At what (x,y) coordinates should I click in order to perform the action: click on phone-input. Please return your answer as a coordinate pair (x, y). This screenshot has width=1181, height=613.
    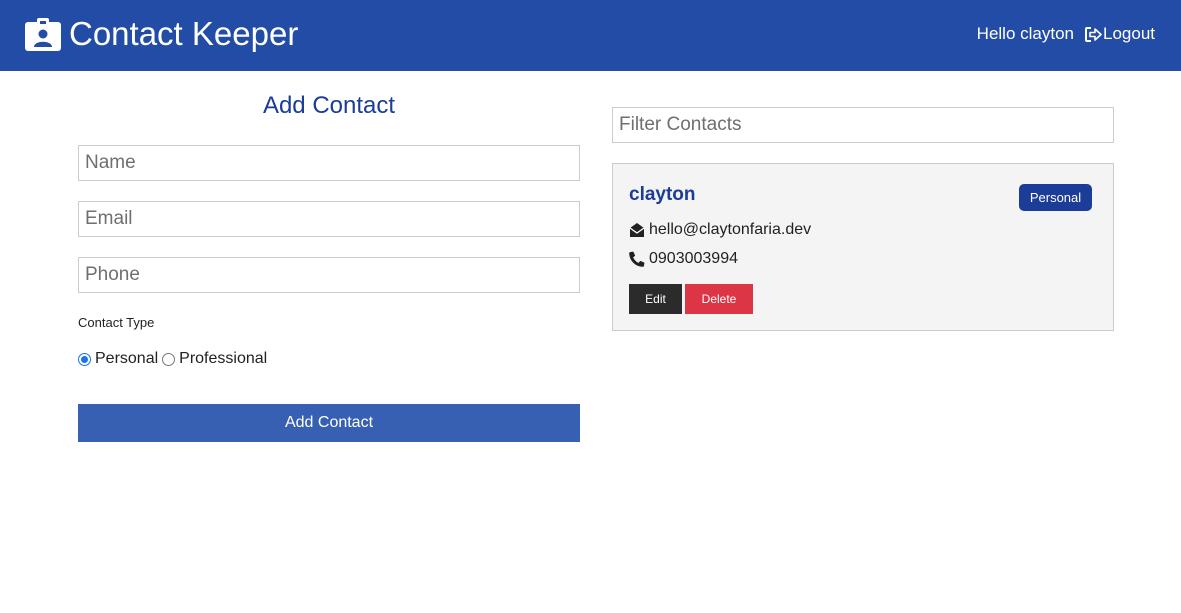
    Looking at the image, I should click on (329, 275).